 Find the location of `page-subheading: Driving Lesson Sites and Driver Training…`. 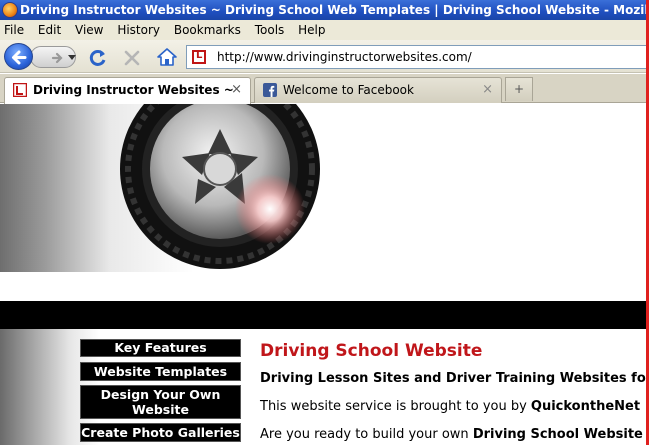

page-subheading: Driving Lesson Sites and Driver Training… is located at coordinates (453, 378).